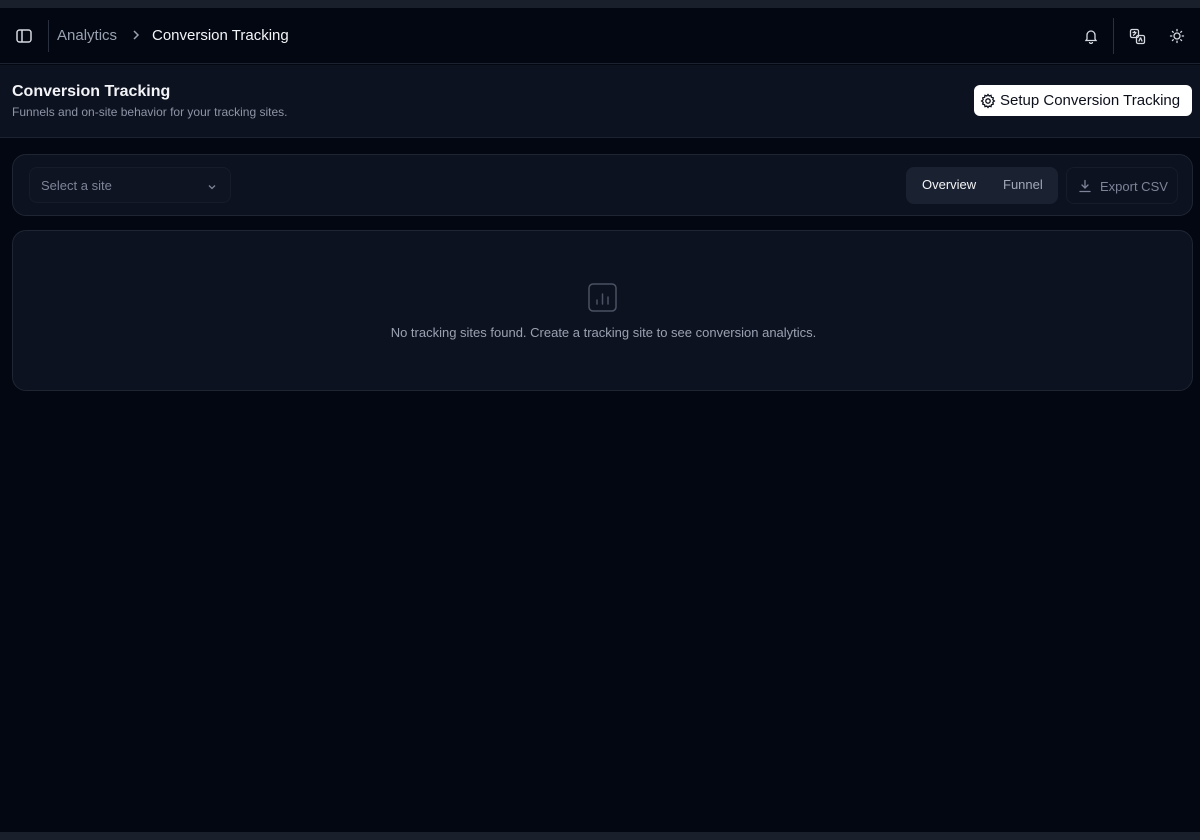 The image size is (1200, 840). I want to click on top-bar: Analytics Conversion Tracking, so click(600, 36).